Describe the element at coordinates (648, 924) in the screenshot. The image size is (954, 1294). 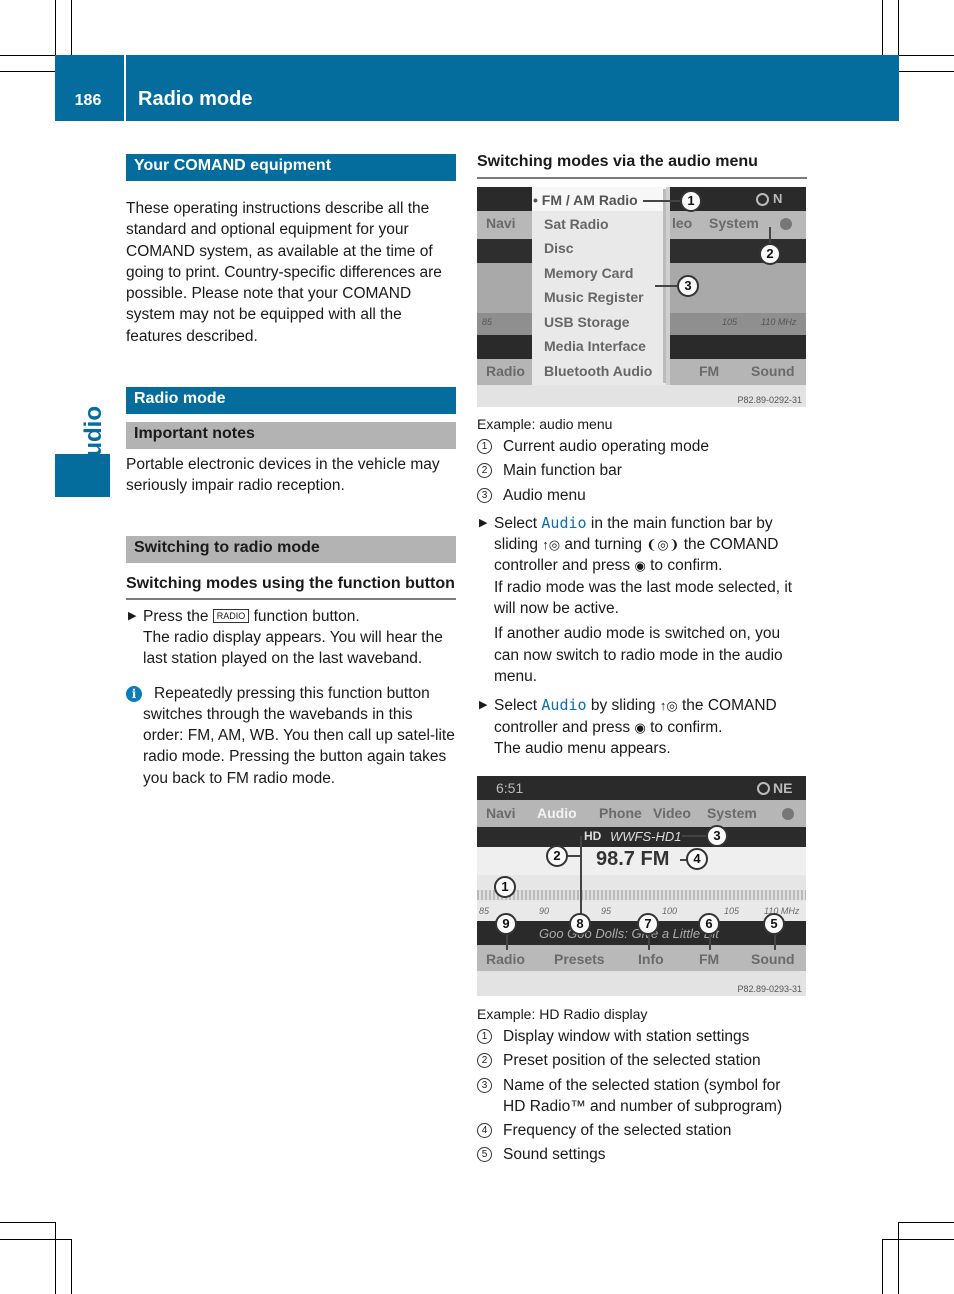
I see `callout-7: 7` at that location.